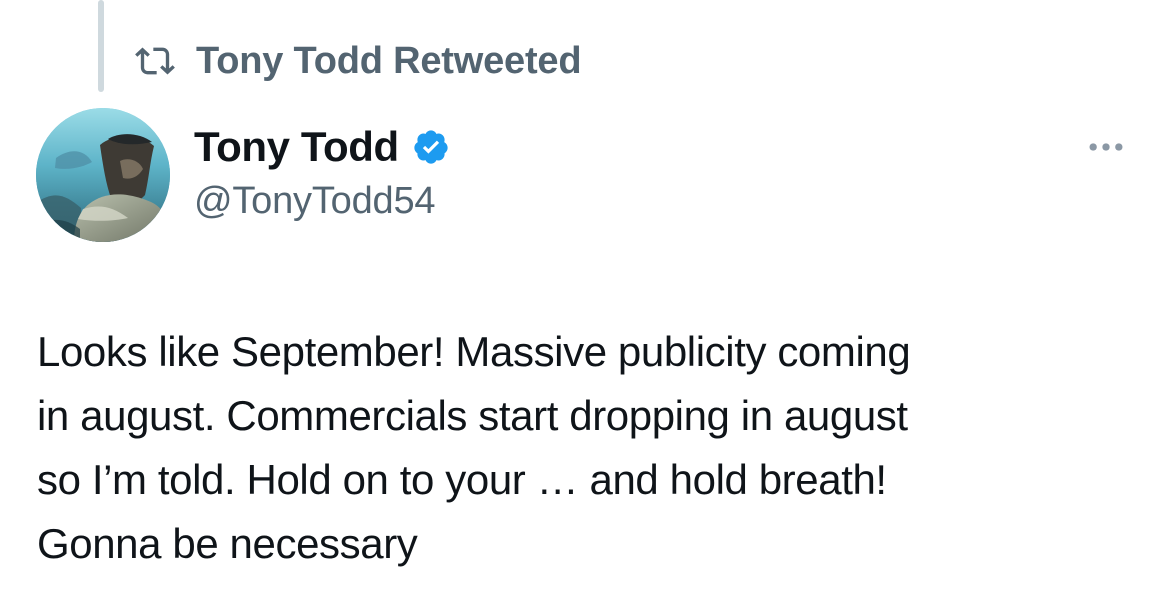  Describe the element at coordinates (296, 147) in the screenshot. I see `author-name: Tony Todd` at that location.